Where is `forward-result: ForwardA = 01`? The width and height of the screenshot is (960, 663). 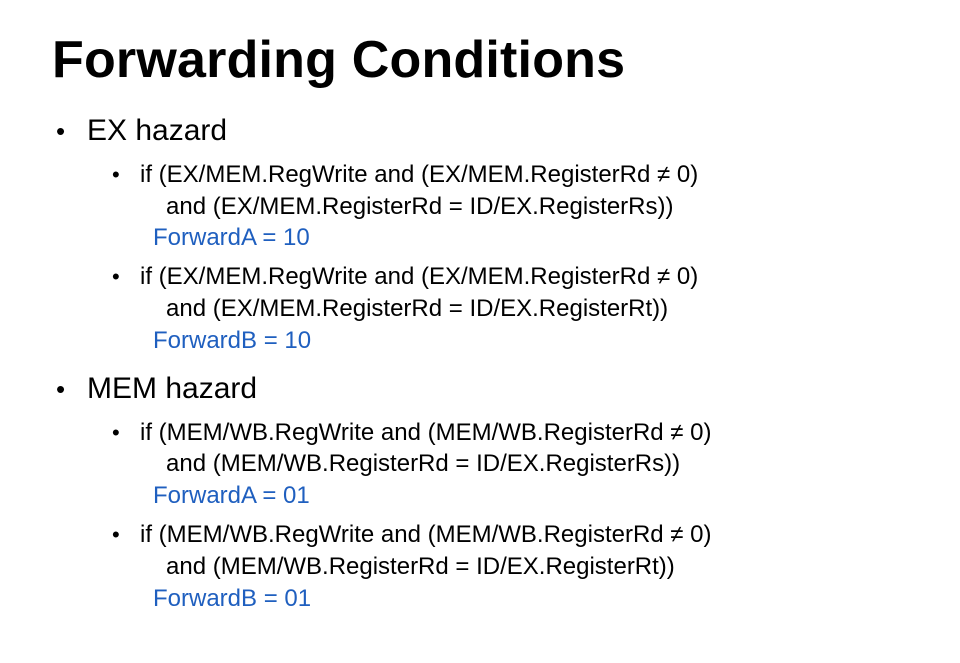
forward-result: ForwardA = 01 is located at coordinates (231, 495).